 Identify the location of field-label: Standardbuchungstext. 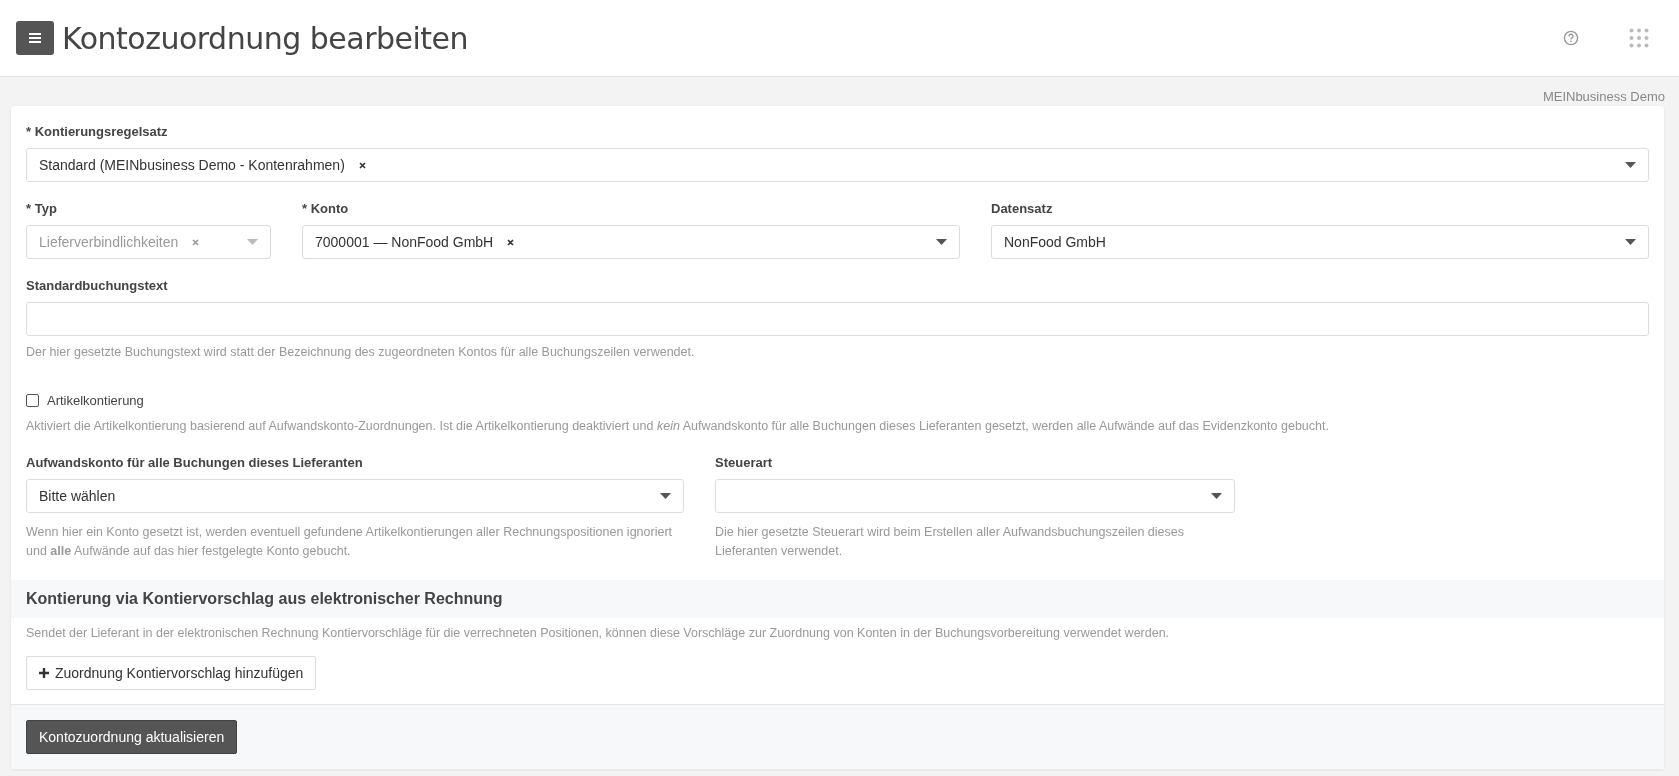
(97, 285).